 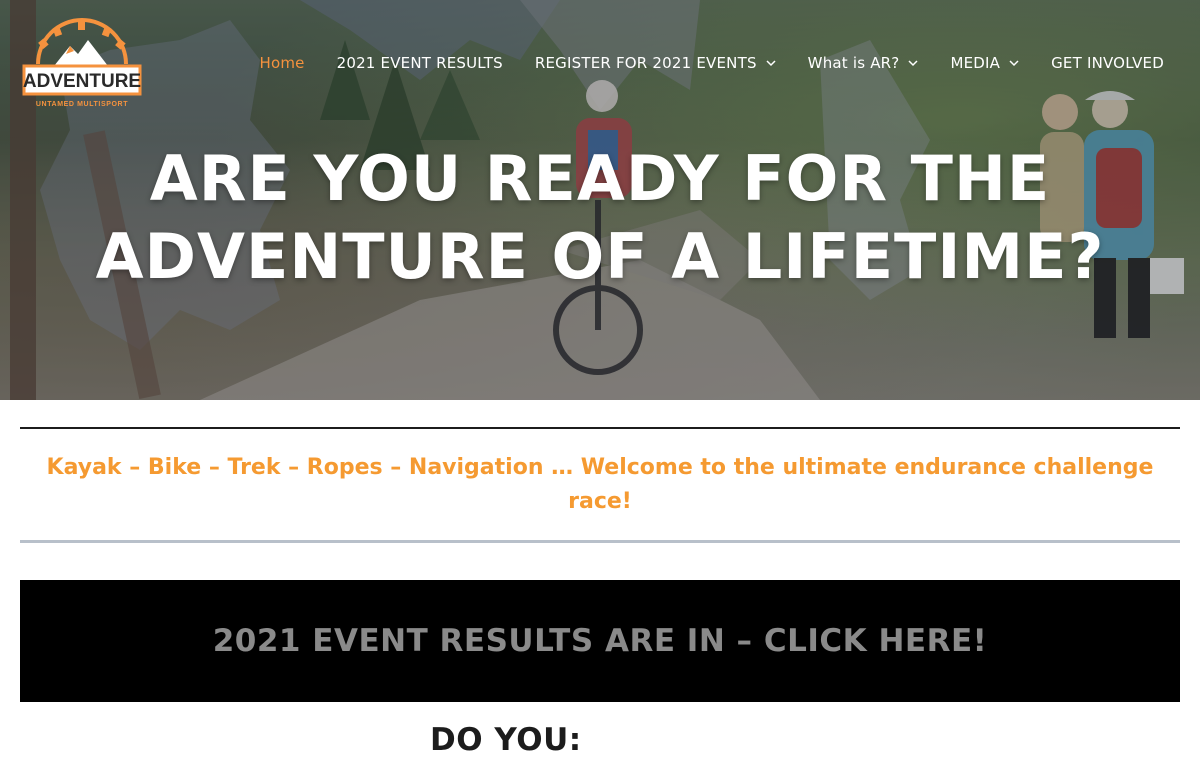 I want to click on nav-item-label: MEDIA, so click(x=975, y=63).